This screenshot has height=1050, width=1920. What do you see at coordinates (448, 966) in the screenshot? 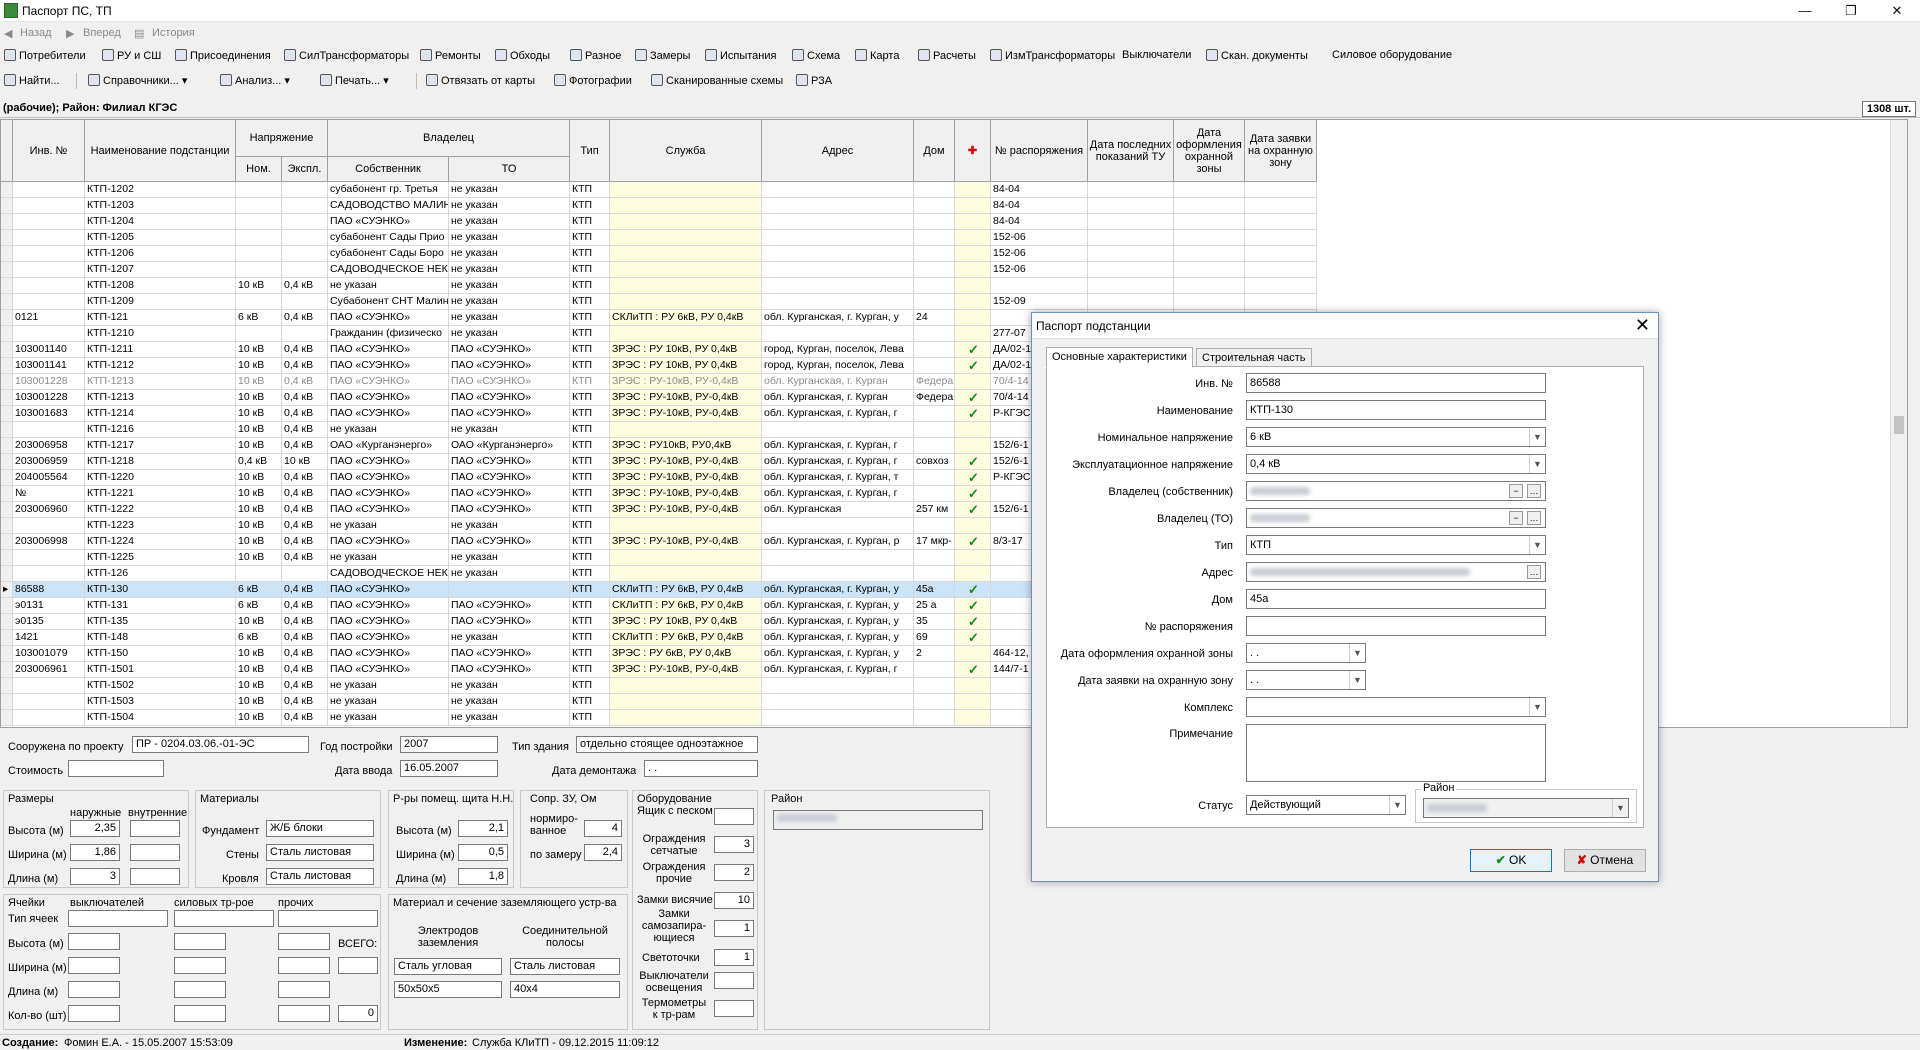
I see `electrode-field: Сталь угловая` at bounding box center [448, 966].